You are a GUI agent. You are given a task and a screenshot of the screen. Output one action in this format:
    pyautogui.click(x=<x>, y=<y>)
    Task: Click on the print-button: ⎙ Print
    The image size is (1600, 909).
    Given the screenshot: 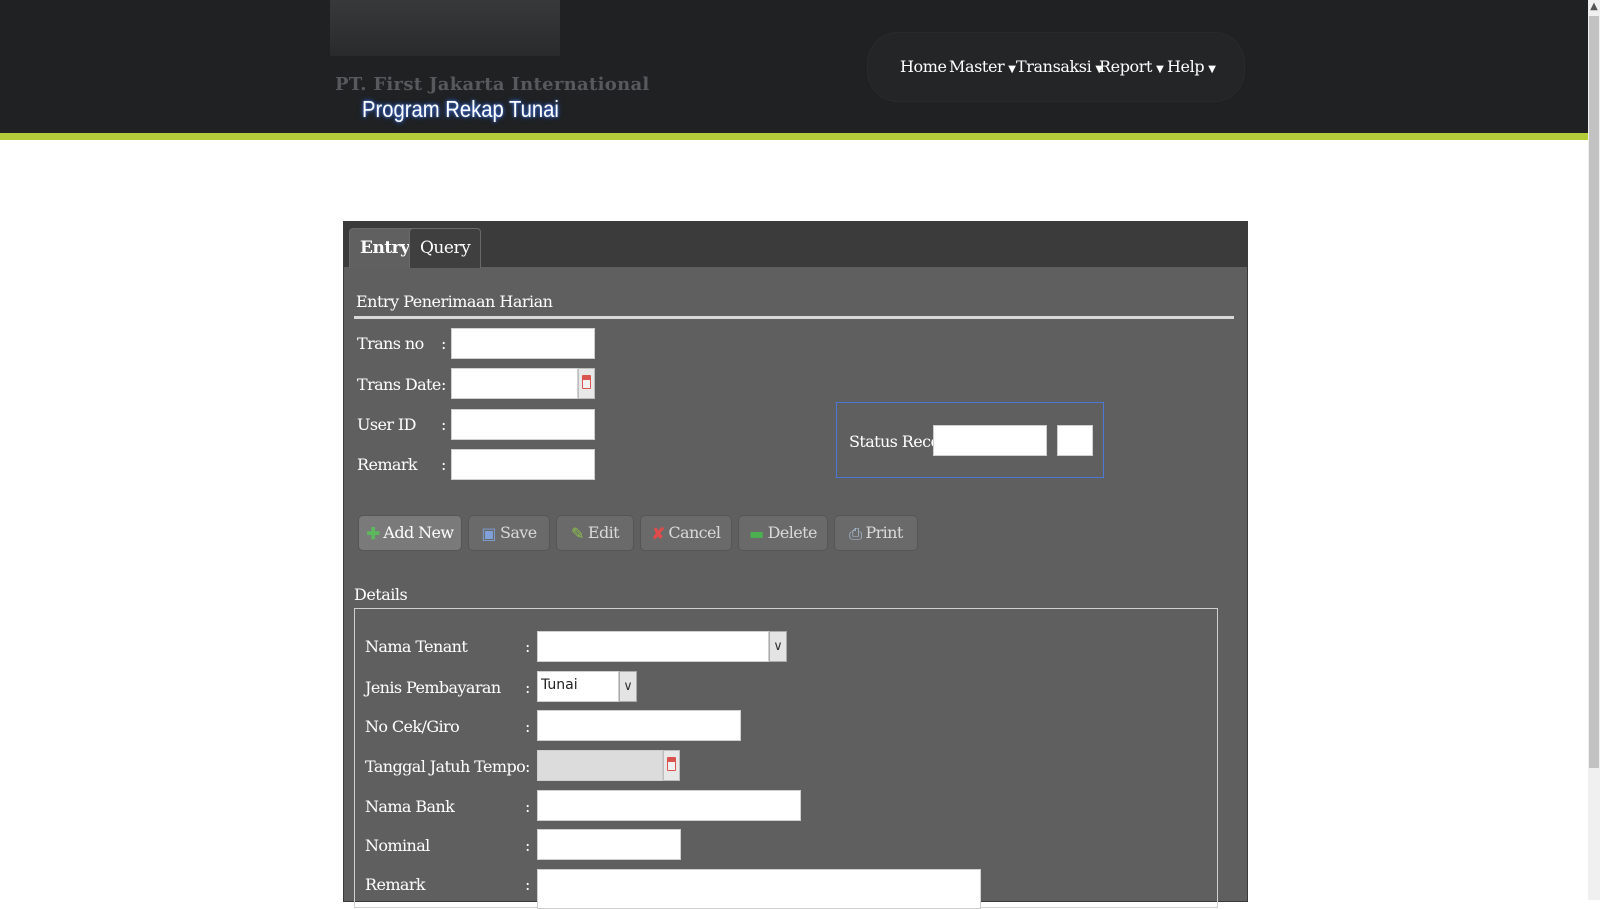 What is the action you would take?
    pyautogui.click(x=876, y=533)
    